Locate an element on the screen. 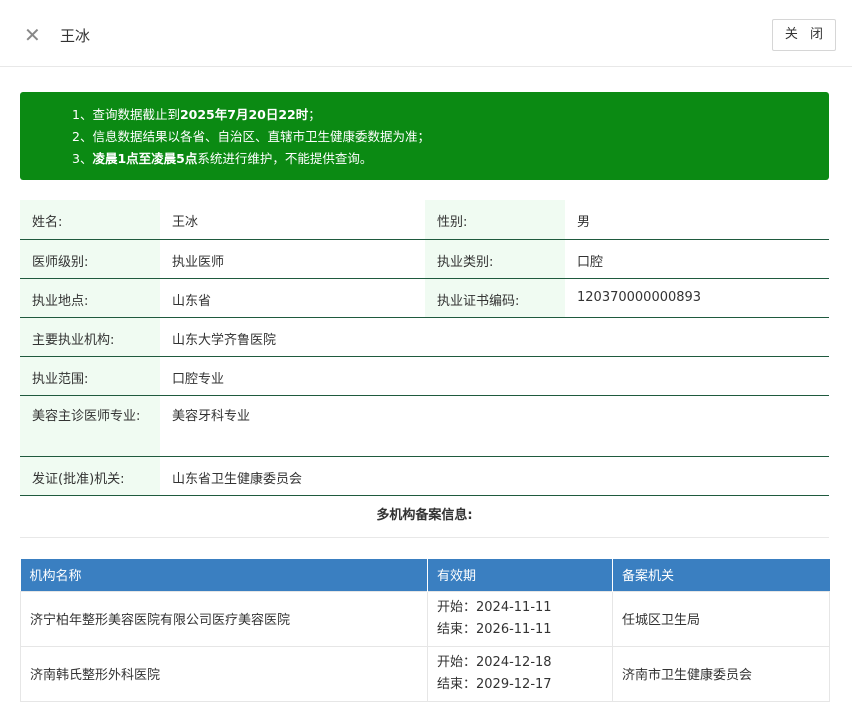 The image size is (852, 704). org-name-cell: 济南韩氏整形外科医院 is located at coordinates (224, 673).